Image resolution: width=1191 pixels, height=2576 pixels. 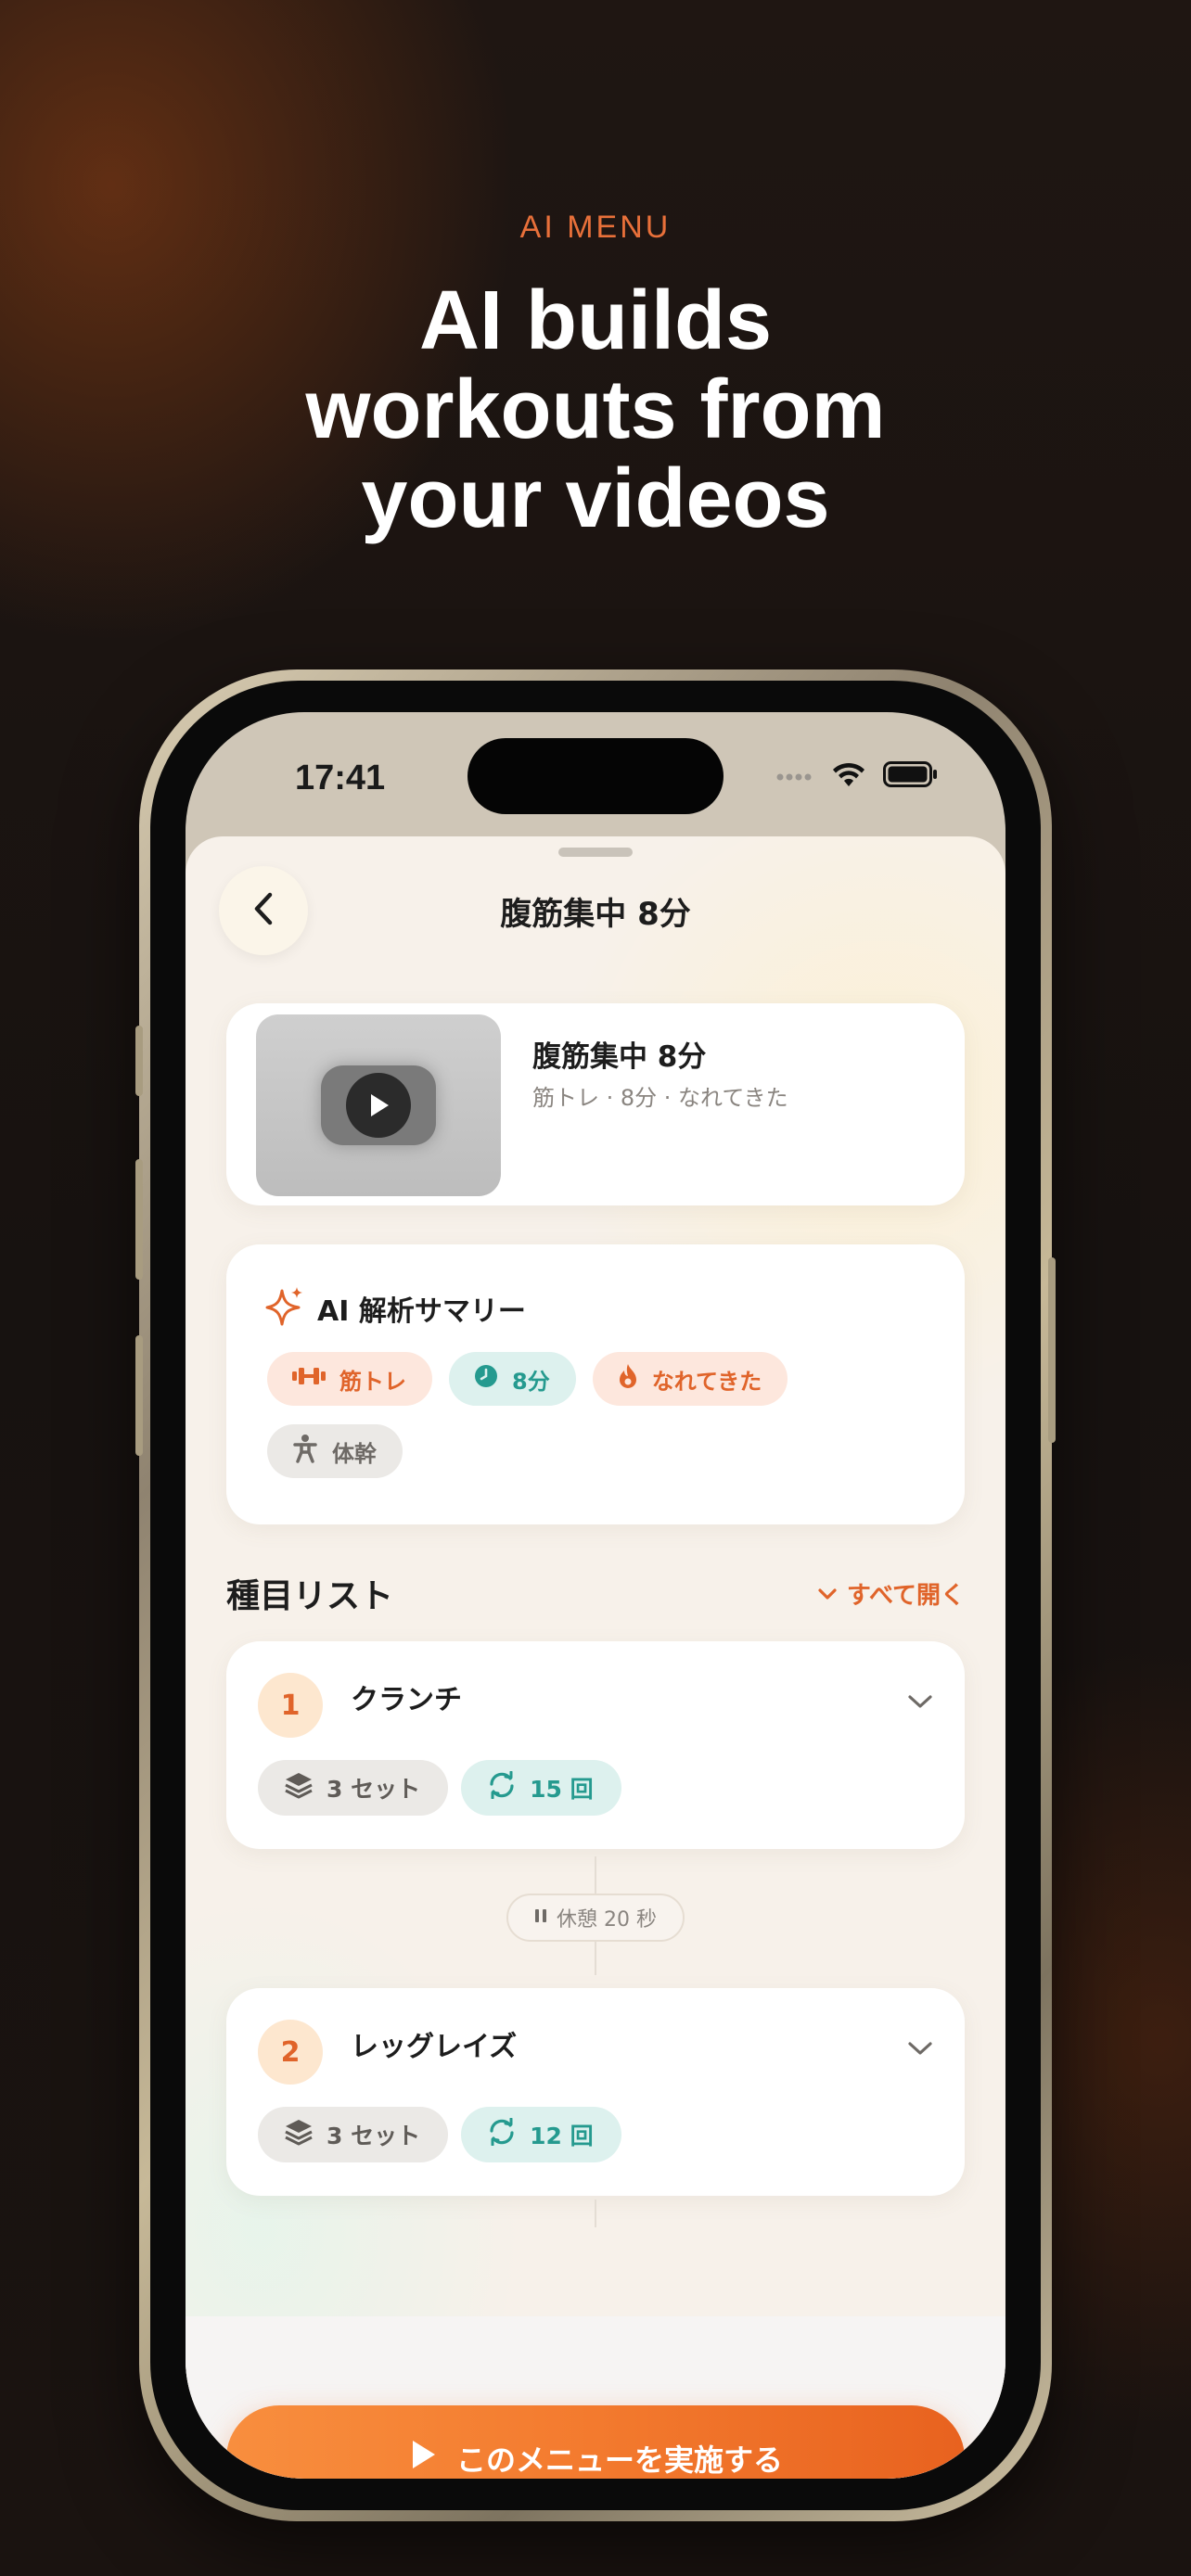 I want to click on exercise-number: 1, so click(x=290, y=1706).